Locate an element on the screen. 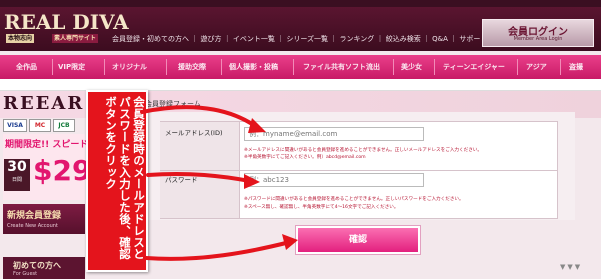 Image resolution: width=601 pixels, height=279 pixels. new-registration-sub: Create New Account is located at coordinates (32, 226).